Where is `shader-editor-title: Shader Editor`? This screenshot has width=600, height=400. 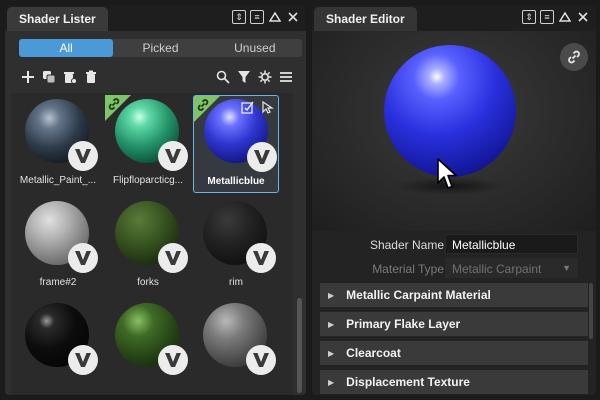 shader-editor-title: Shader Editor is located at coordinates (365, 19).